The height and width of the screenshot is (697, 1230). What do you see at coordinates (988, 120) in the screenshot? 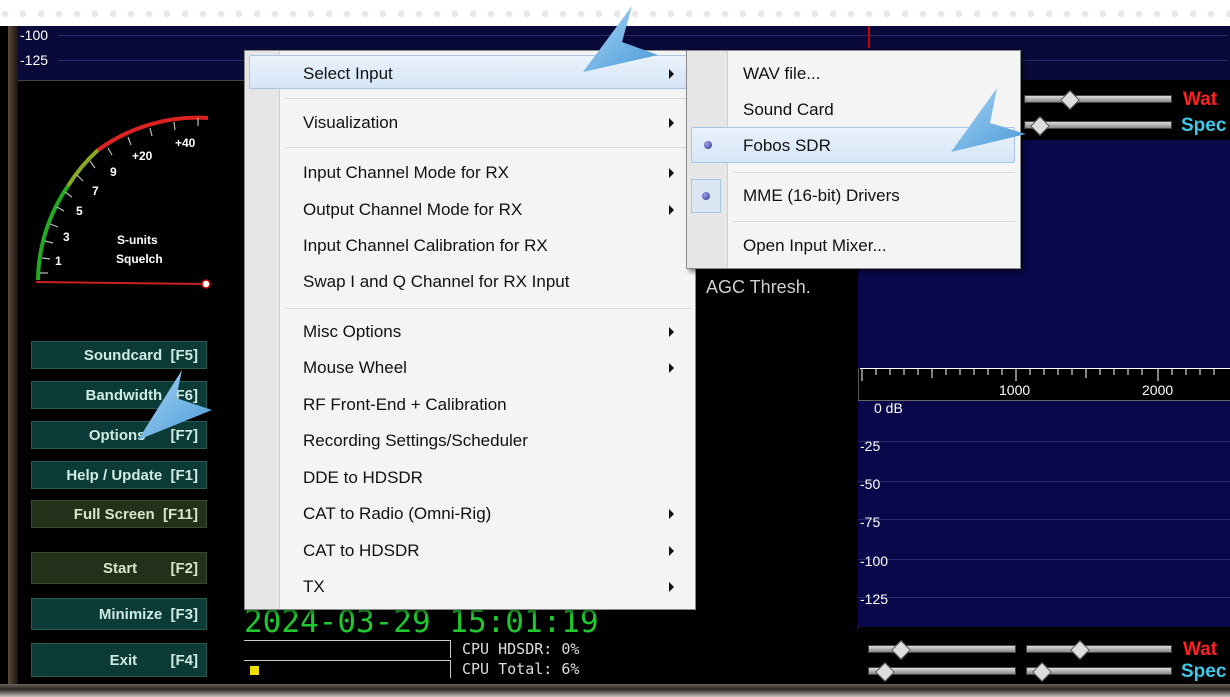
I see `callout-arrow-fobos-icon` at bounding box center [988, 120].